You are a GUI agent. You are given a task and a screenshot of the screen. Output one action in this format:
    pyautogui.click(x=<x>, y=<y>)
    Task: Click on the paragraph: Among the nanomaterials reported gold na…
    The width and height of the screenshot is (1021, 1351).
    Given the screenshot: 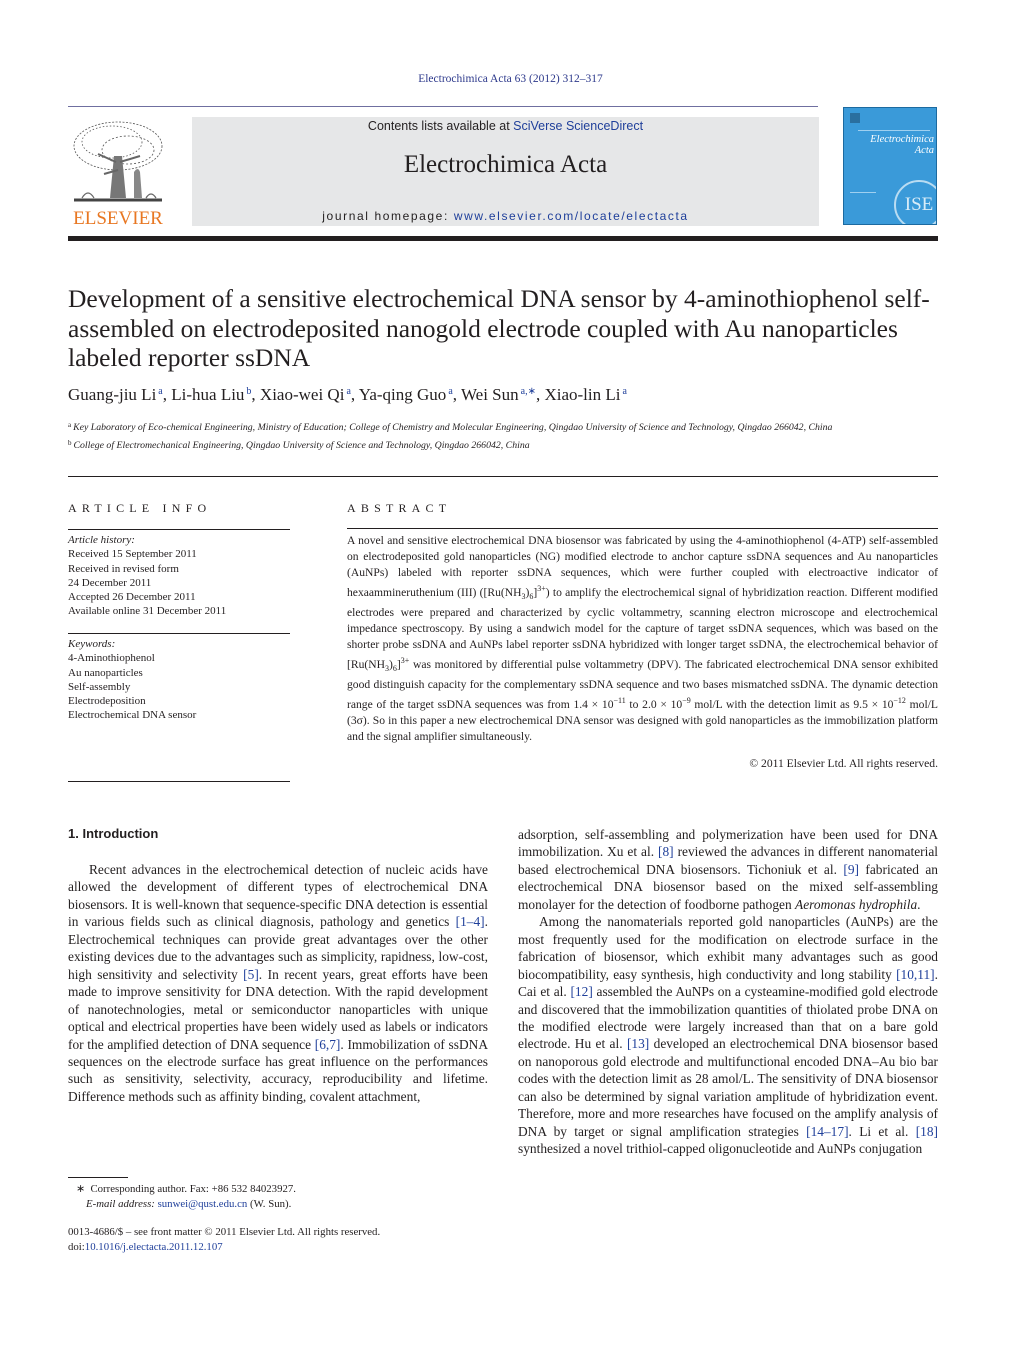 What is the action you would take?
    pyautogui.click(x=728, y=1035)
    